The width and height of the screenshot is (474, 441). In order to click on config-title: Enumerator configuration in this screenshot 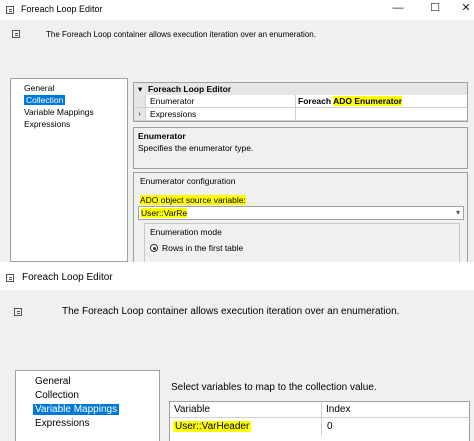, I will do `click(188, 181)`.